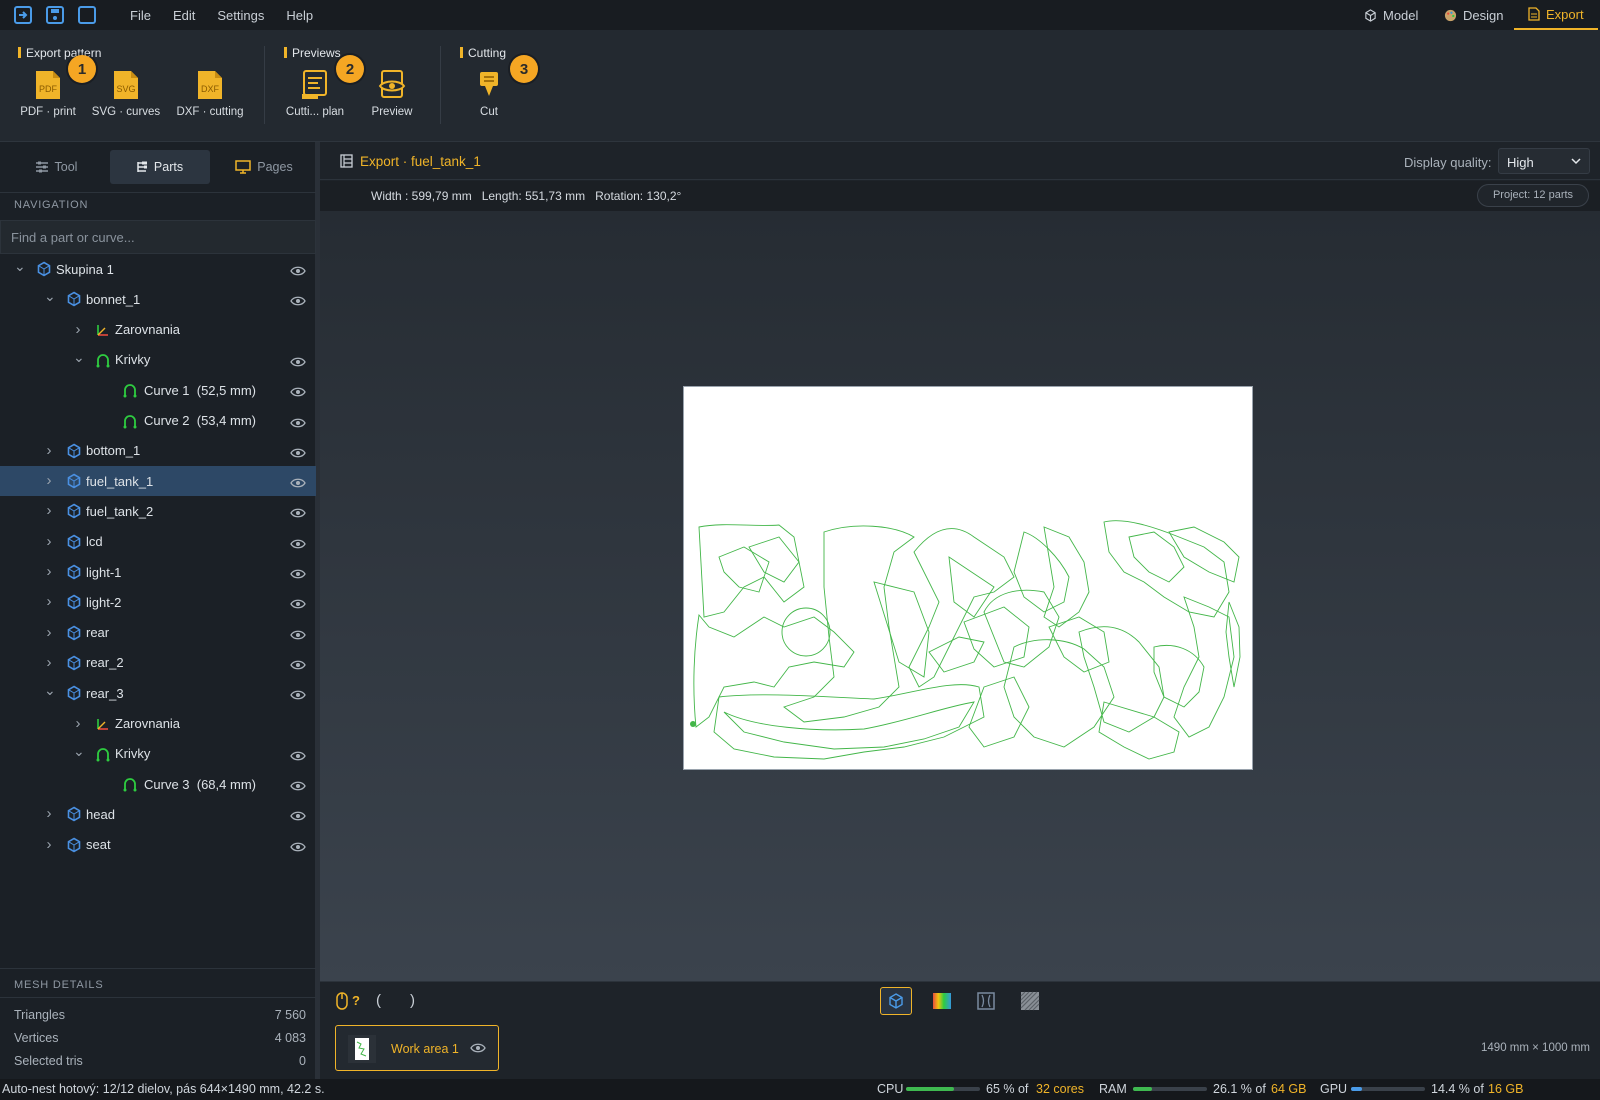  Describe the element at coordinates (158, 602) in the screenshot. I see `tree-item-light-2: › light-2` at that location.